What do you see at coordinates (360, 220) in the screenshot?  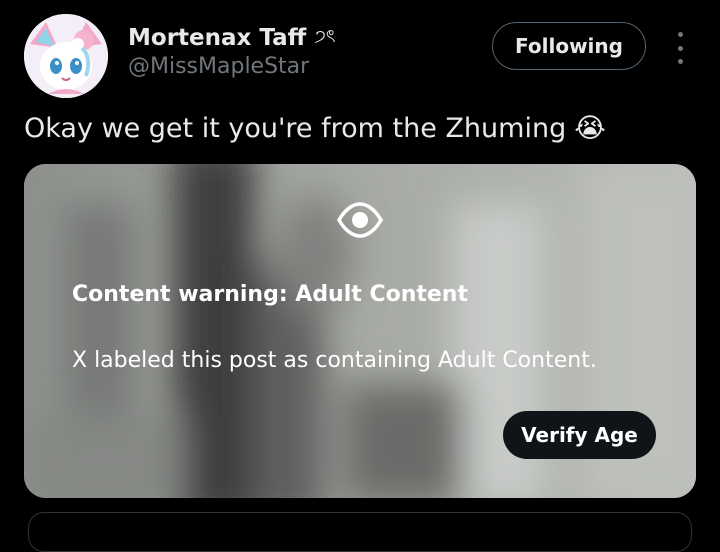 I see `eye-icon` at bounding box center [360, 220].